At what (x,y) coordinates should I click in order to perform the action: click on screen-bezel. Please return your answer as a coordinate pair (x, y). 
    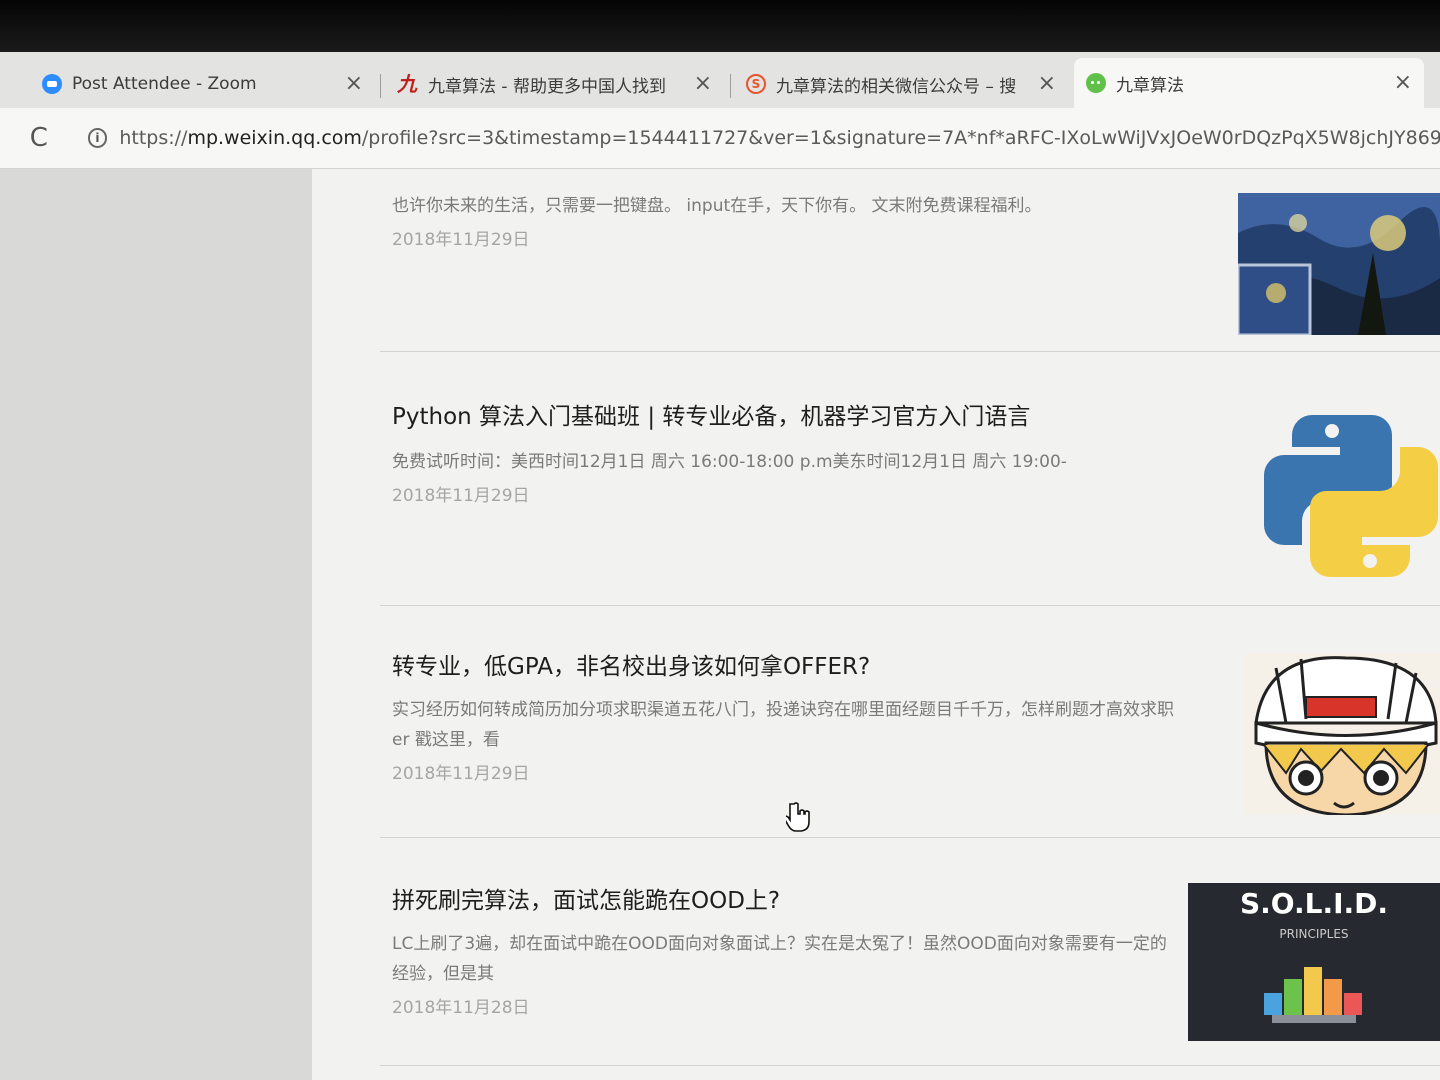
    Looking at the image, I should click on (720, 26).